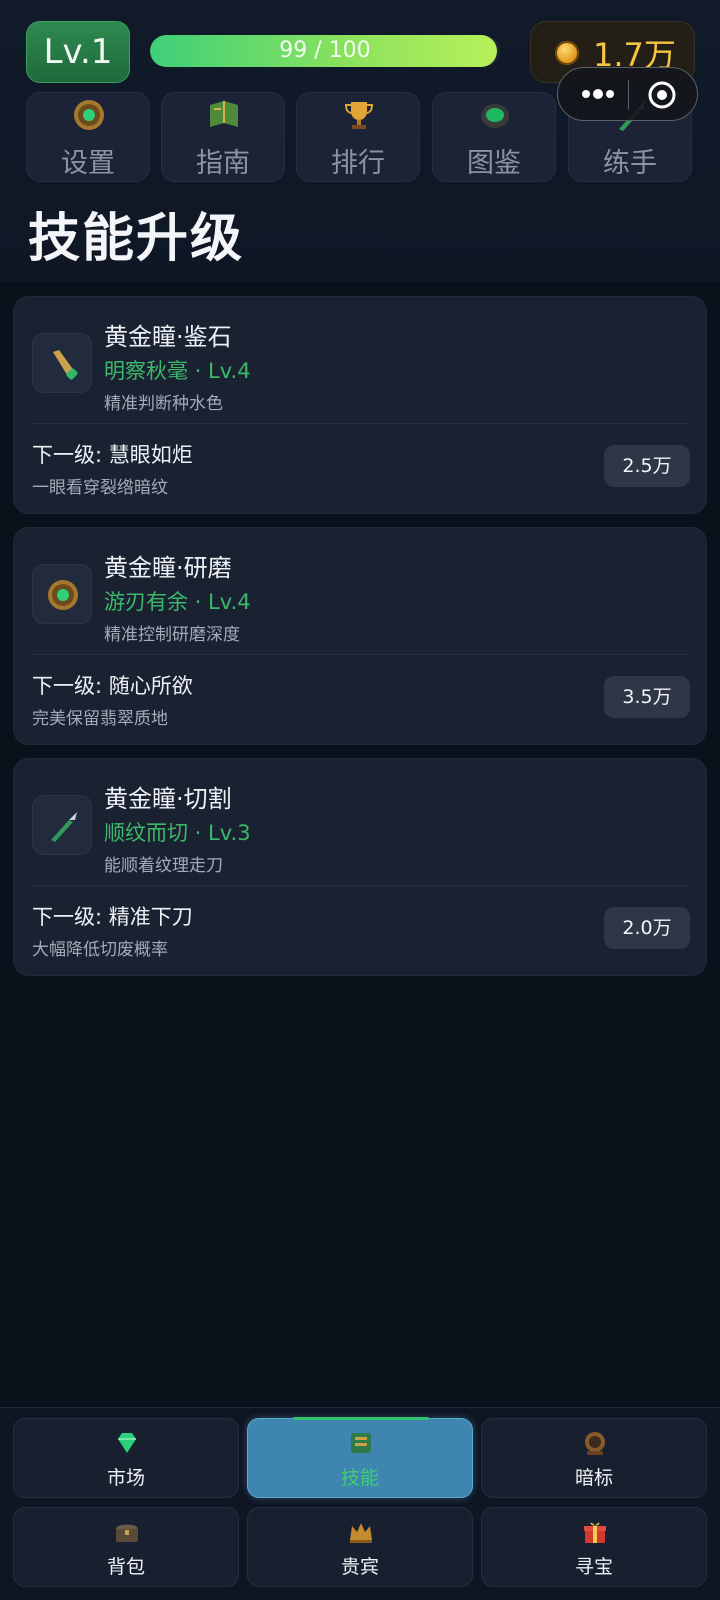  Describe the element at coordinates (360, 1457) in the screenshot. I see `nav-skills-button: 技能` at that location.